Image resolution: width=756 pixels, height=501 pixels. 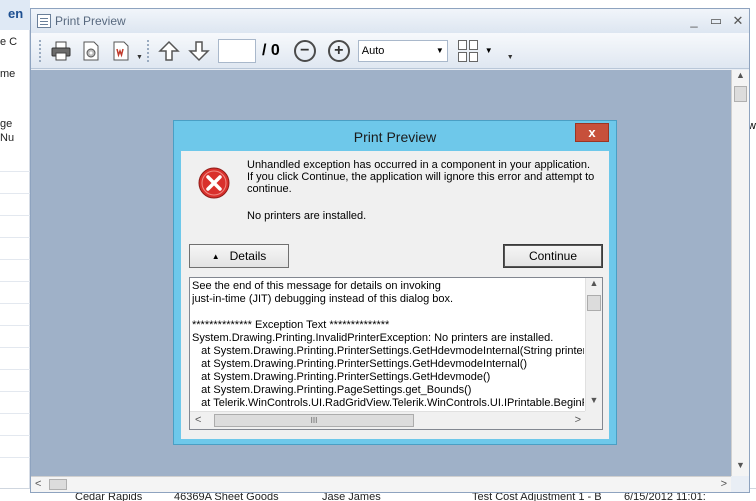 I want to click on arrow-down-icon, so click(x=199, y=50).